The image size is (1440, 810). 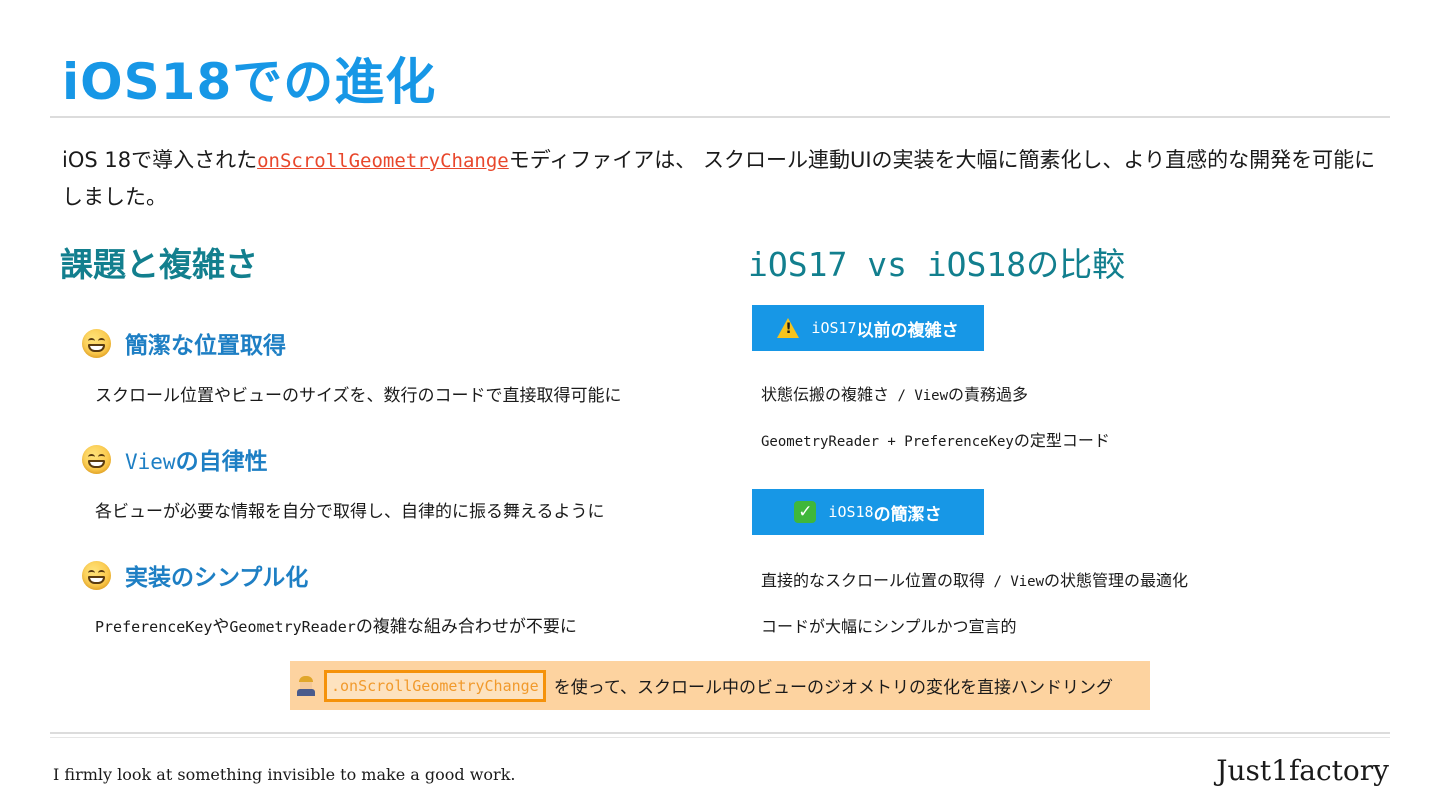 What do you see at coordinates (907, 514) in the screenshot?
I see `ios18-badge-text: の簡潔さ` at bounding box center [907, 514].